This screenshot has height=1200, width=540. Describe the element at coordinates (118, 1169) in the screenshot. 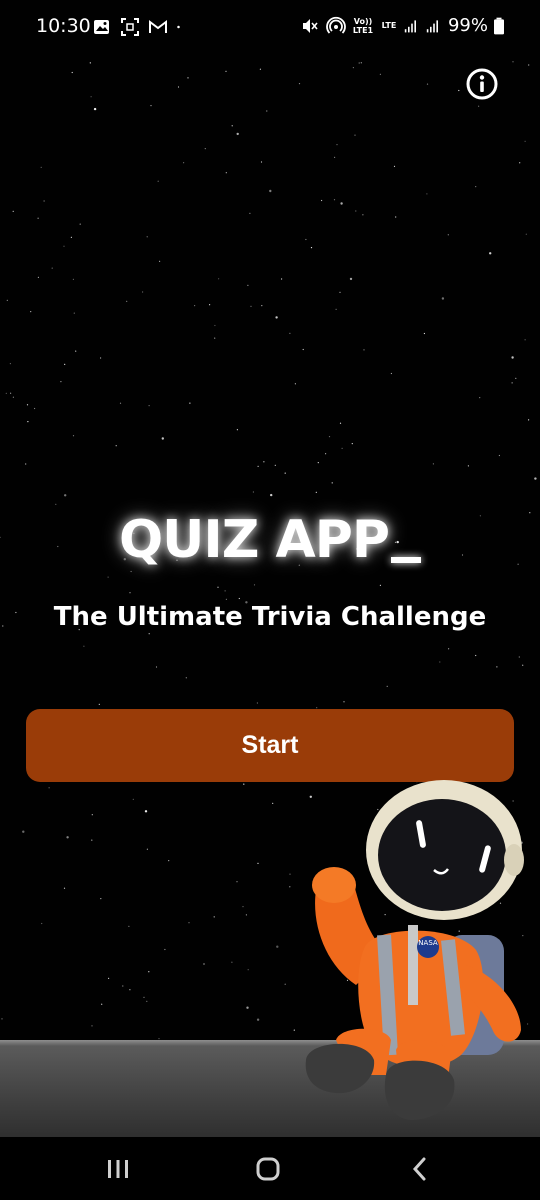

I see `recent-apps-icon` at that location.